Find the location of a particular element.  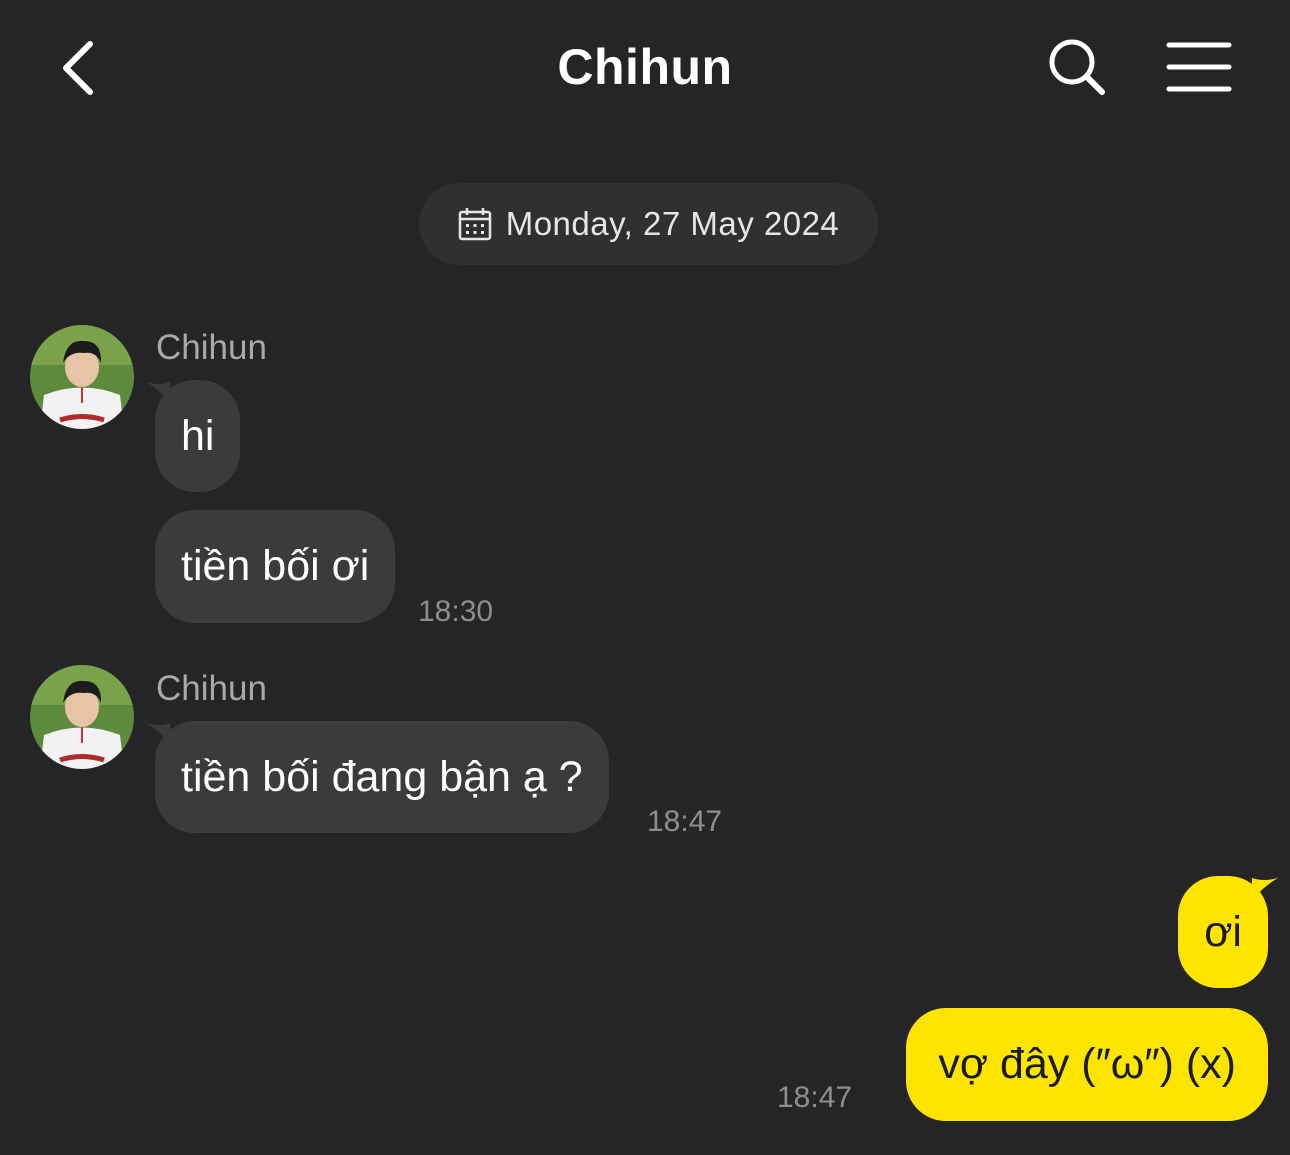

my-message-bubble: vợ đây (″ω″) (x) is located at coordinates (1087, 1064).